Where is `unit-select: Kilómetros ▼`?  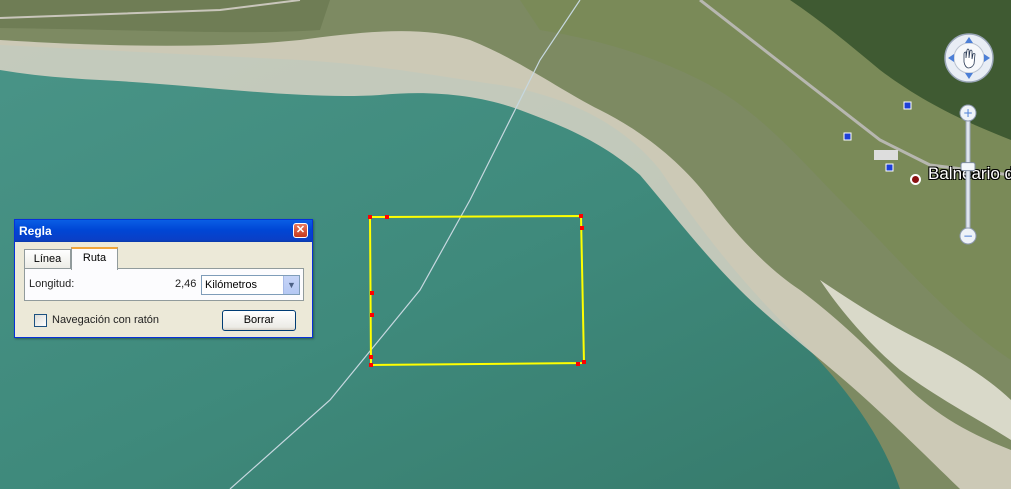
unit-select: Kilómetros ▼ is located at coordinates (250, 285).